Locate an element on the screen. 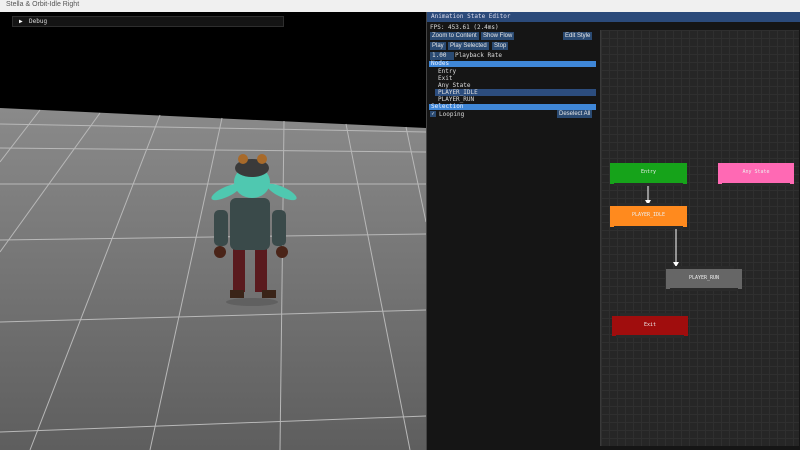 Image resolution: width=800 pixels, height=450 pixels. debug-window-header: ▶ Debug is located at coordinates (148, 21).